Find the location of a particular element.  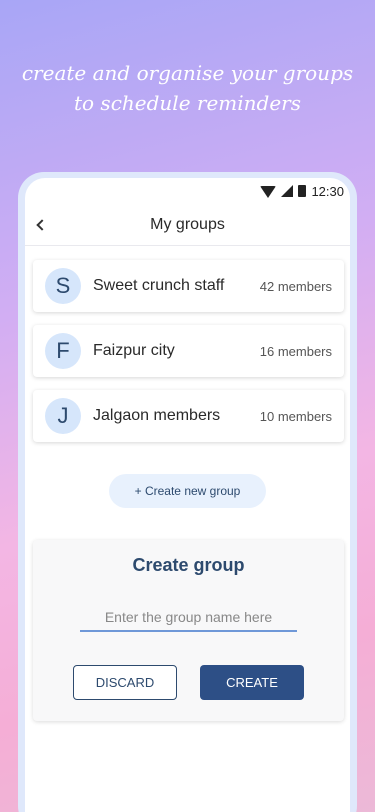

group-name: Faizpur city is located at coordinates (134, 350).